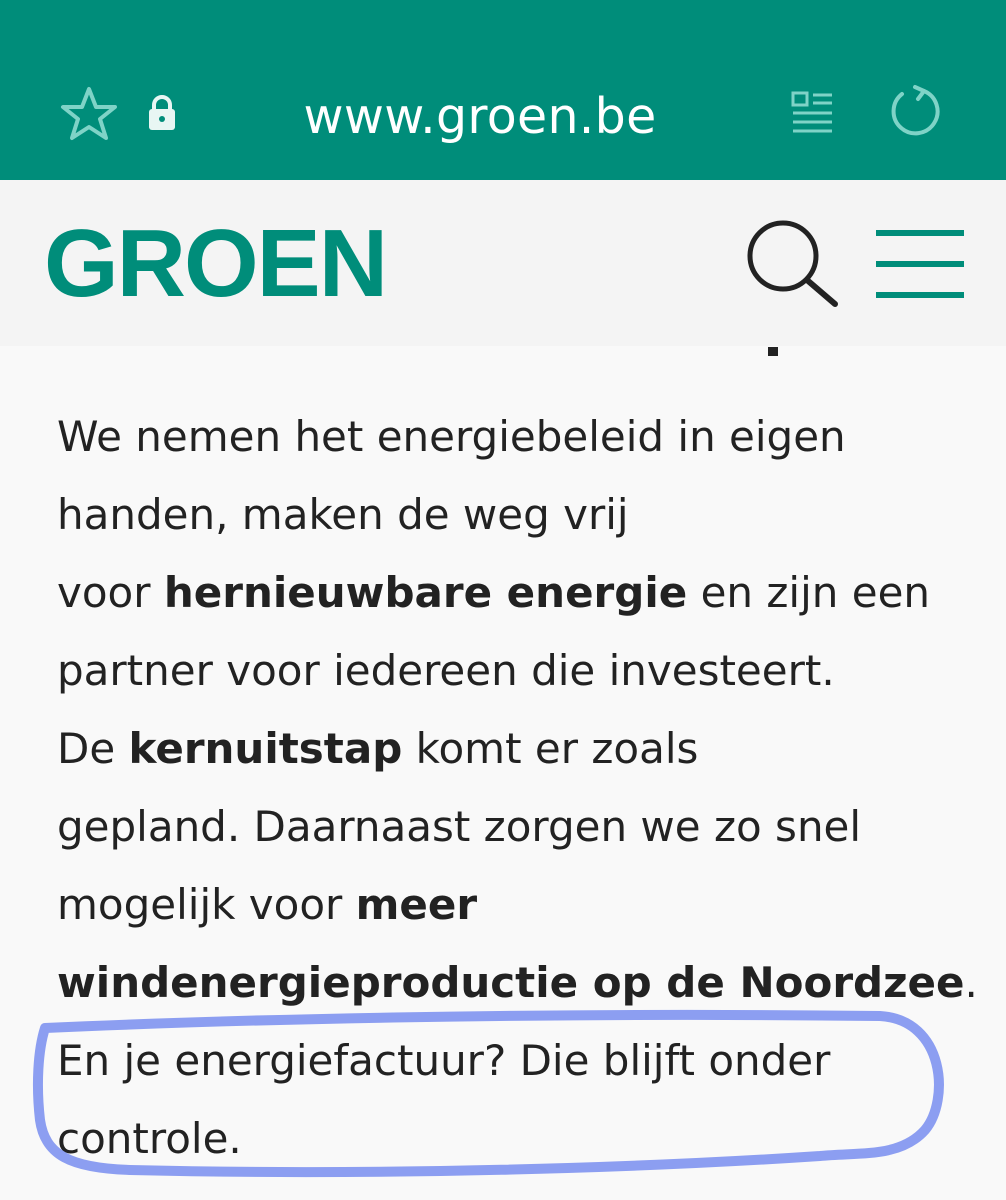 This screenshot has height=1200, width=1006. I want to click on bullet-mark, so click(773, 351).